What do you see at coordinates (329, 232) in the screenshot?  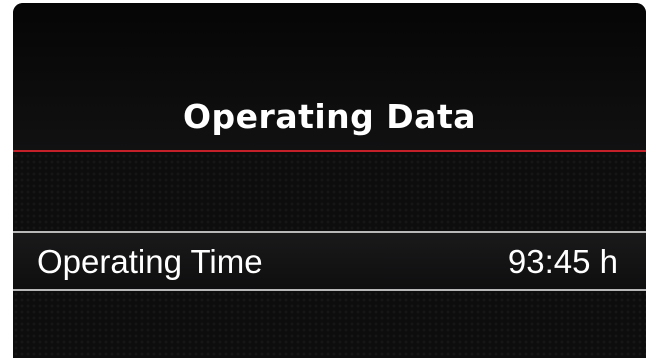 I see `row-divider-top` at bounding box center [329, 232].